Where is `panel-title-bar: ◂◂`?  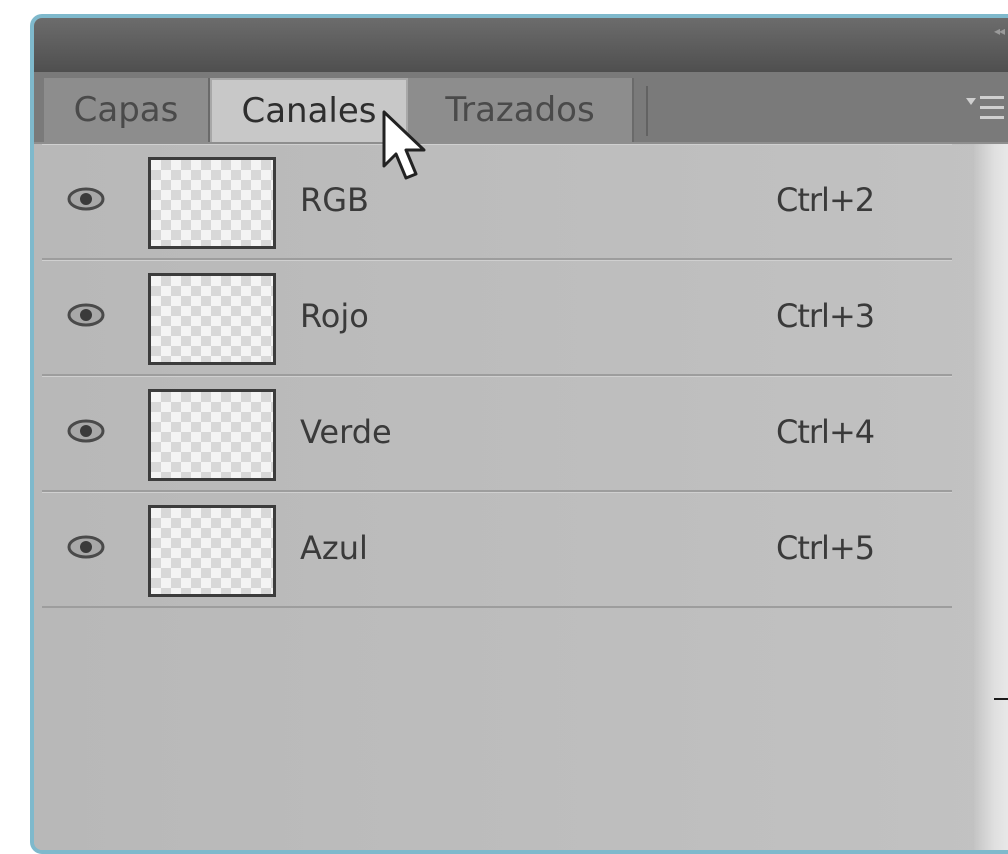 panel-title-bar: ◂◂ is located at coordinates (521, 45).